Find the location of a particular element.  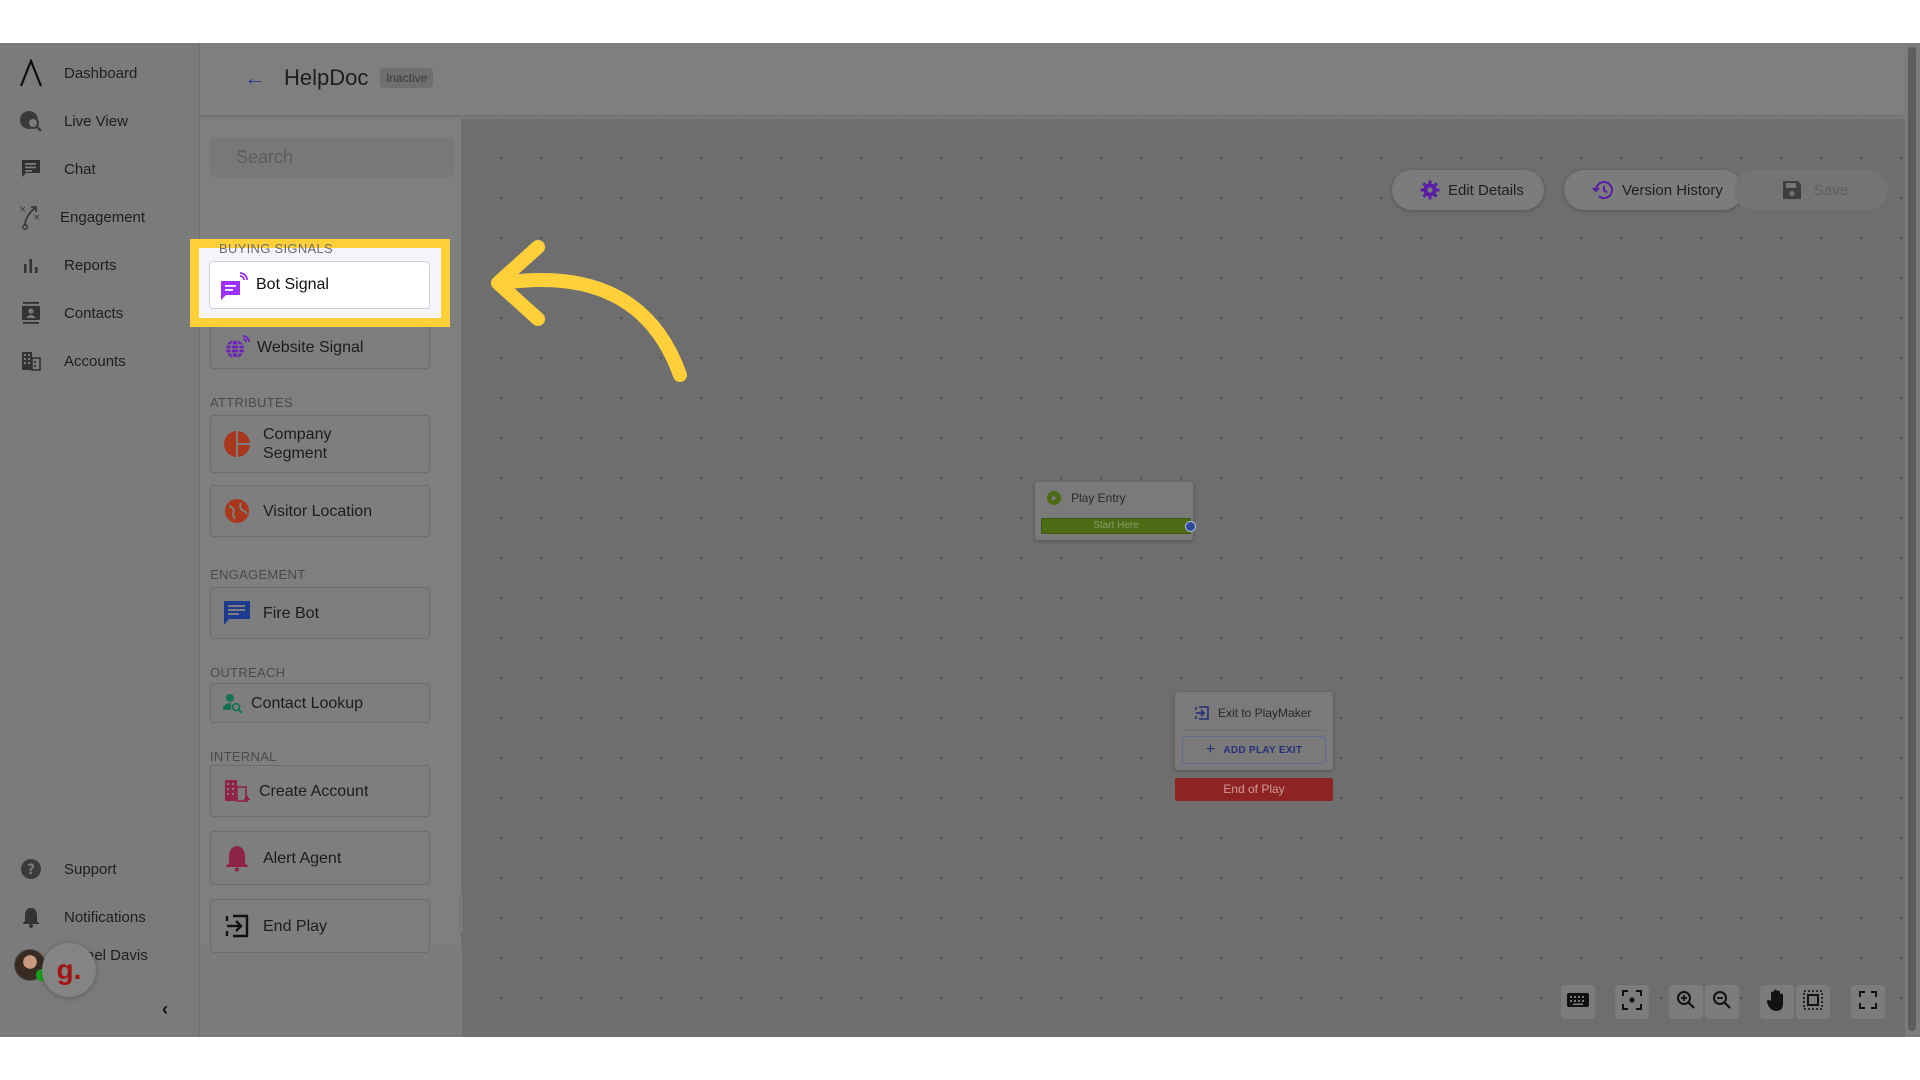

page-title: HelpDoc is located at coordinates (326, 77).